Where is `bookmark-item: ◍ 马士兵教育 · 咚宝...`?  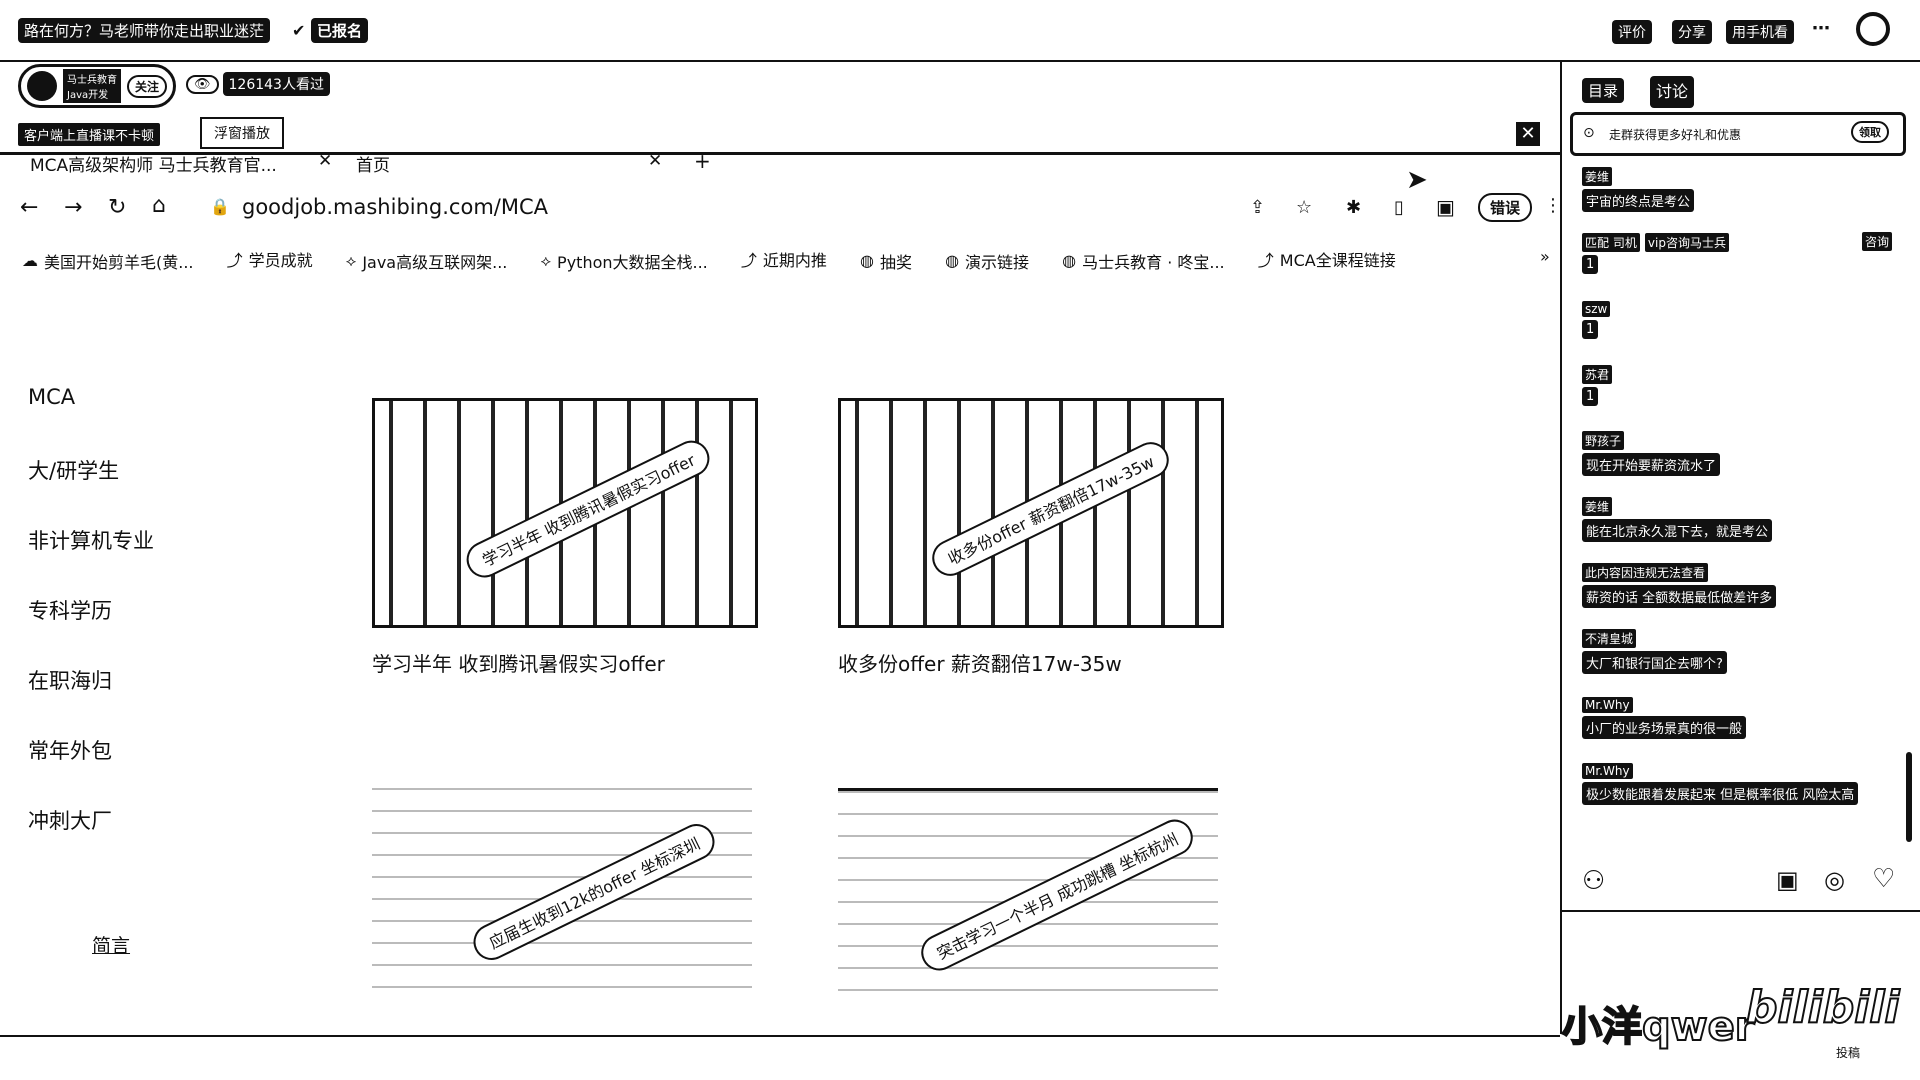 bookmark-item: ◍ 马士兵教育 · 咚宝... is located at coordinates (1143, 261).